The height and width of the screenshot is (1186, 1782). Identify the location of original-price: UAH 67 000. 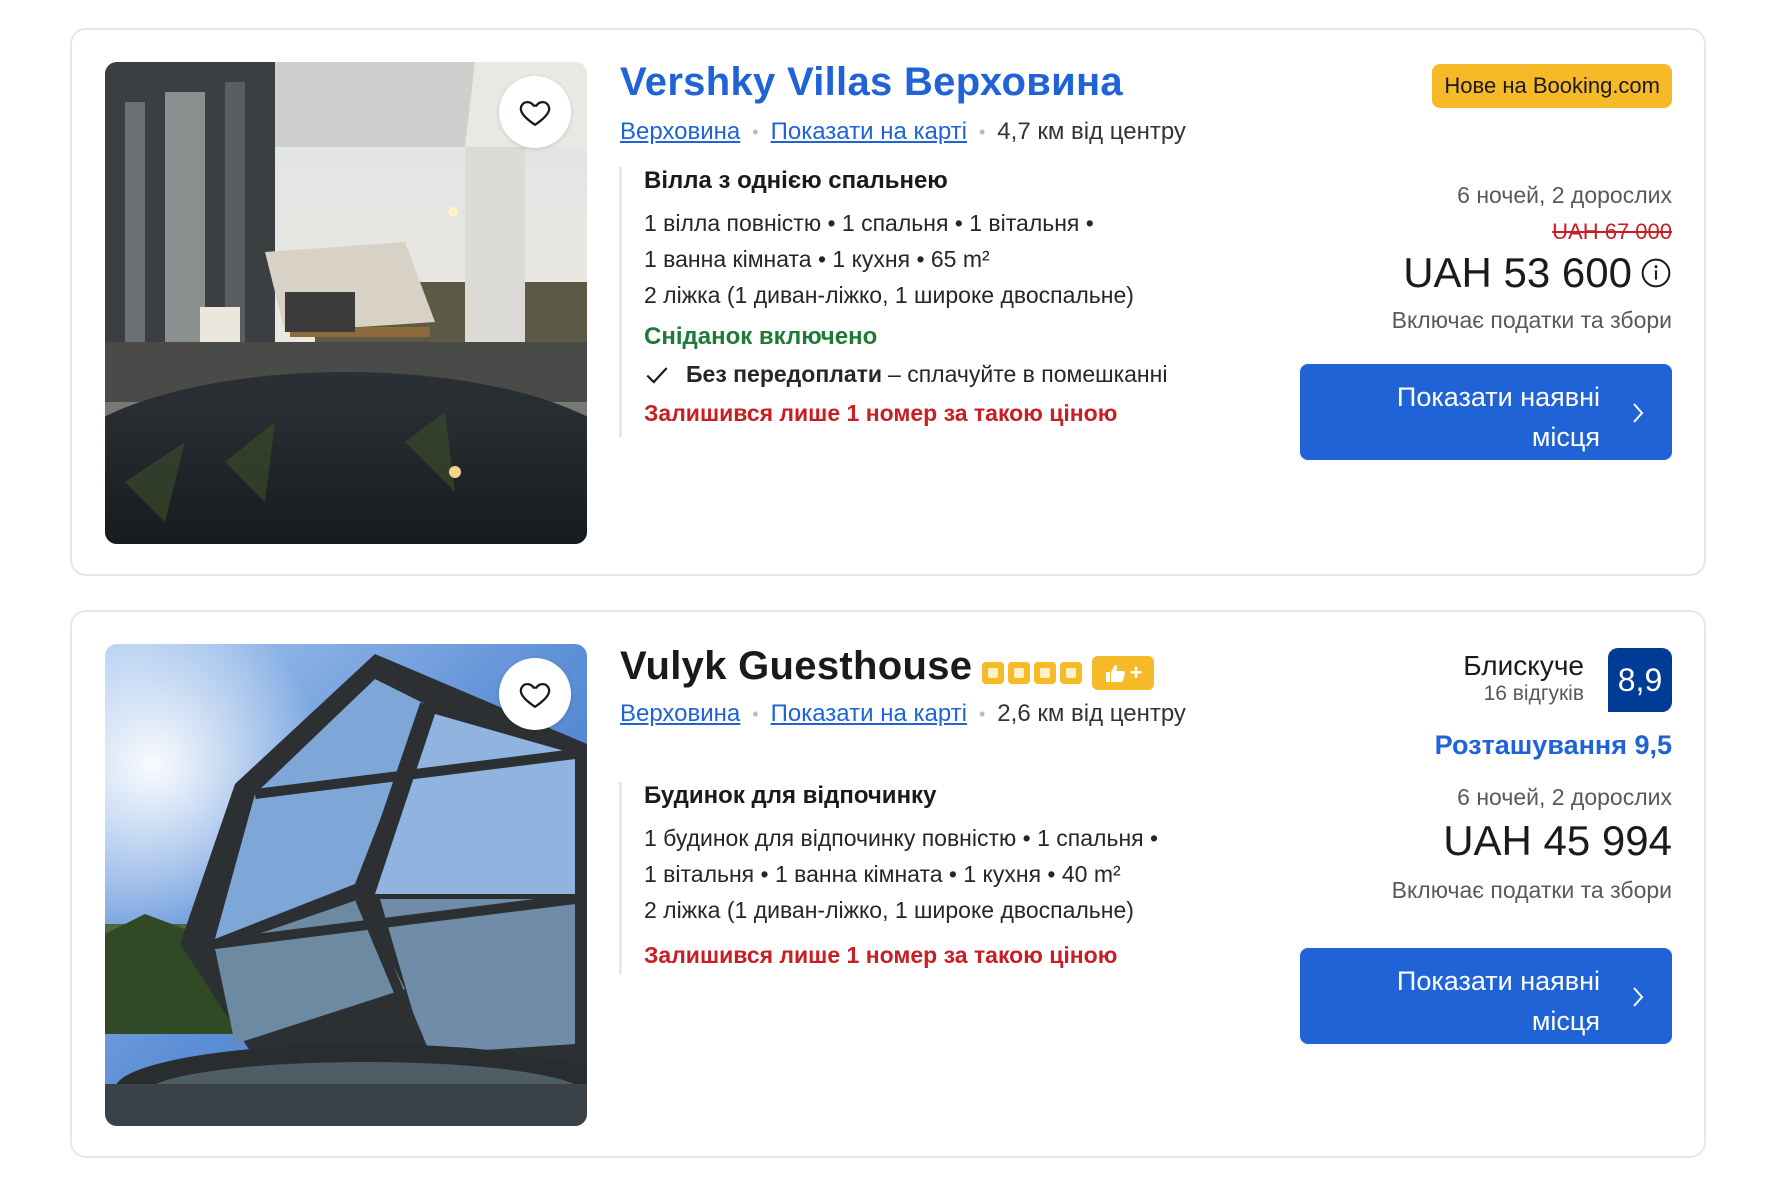
(1612, 231).